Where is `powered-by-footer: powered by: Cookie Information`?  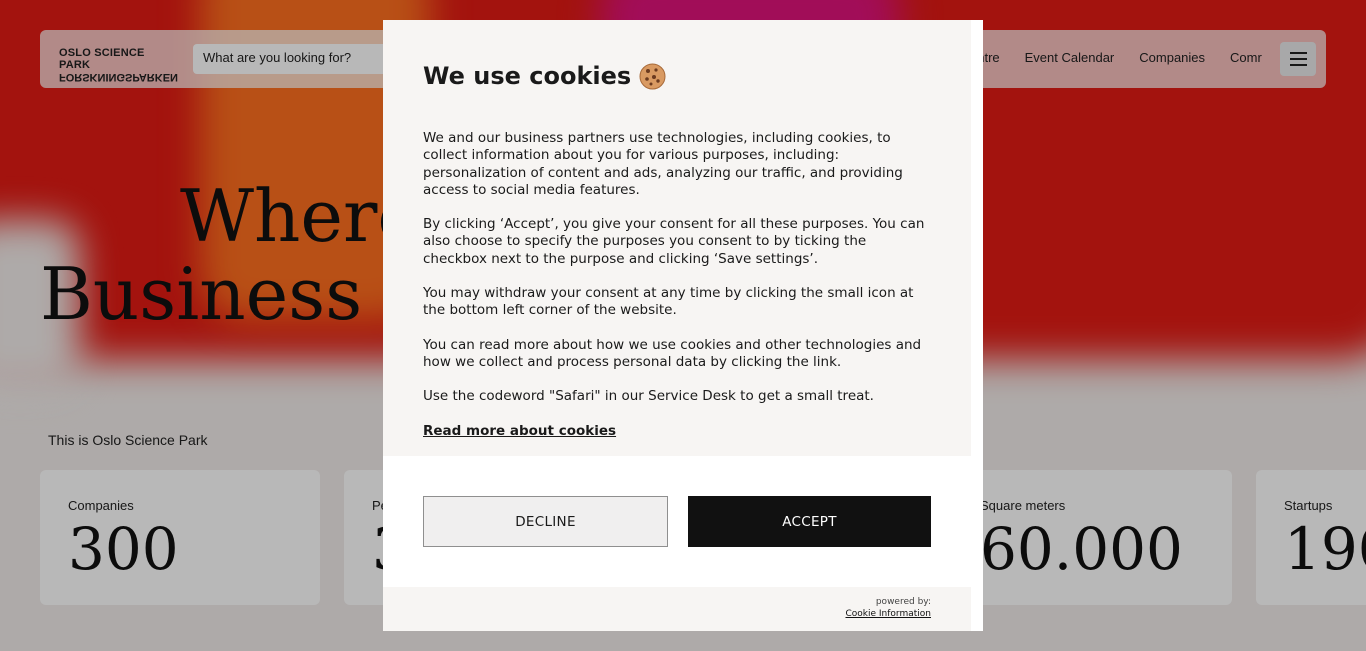
powered-by-footer: powered by: Cookie Information is located at coordinates (677, 609).